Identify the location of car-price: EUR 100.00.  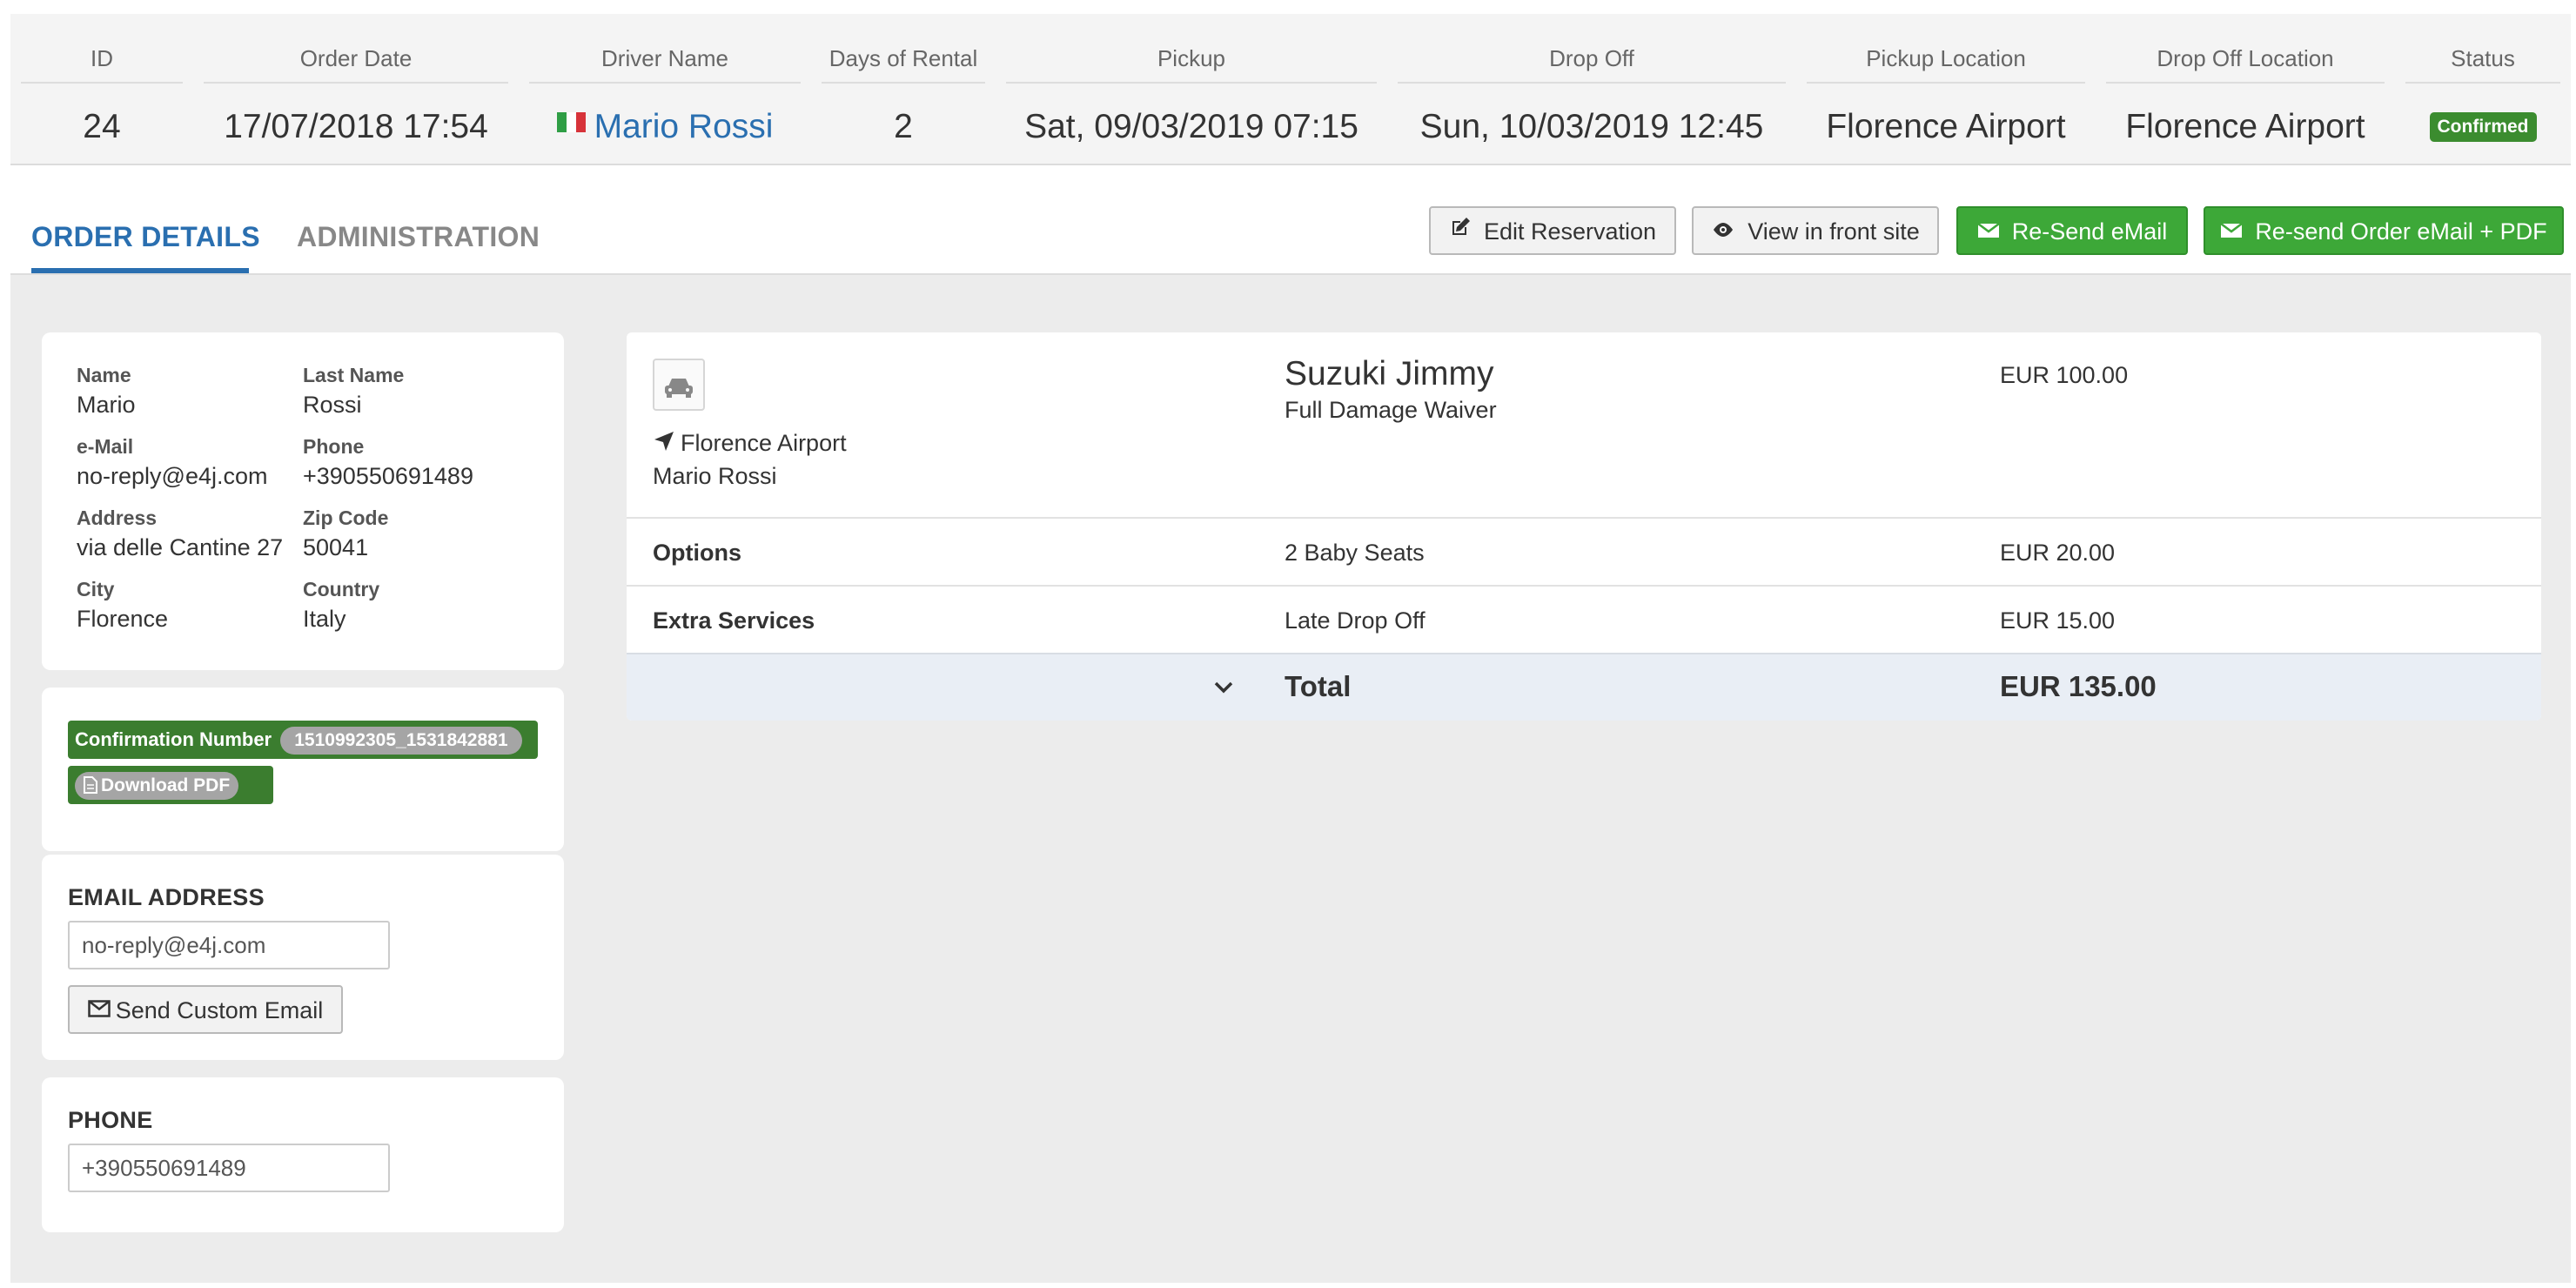
(2064, 375).